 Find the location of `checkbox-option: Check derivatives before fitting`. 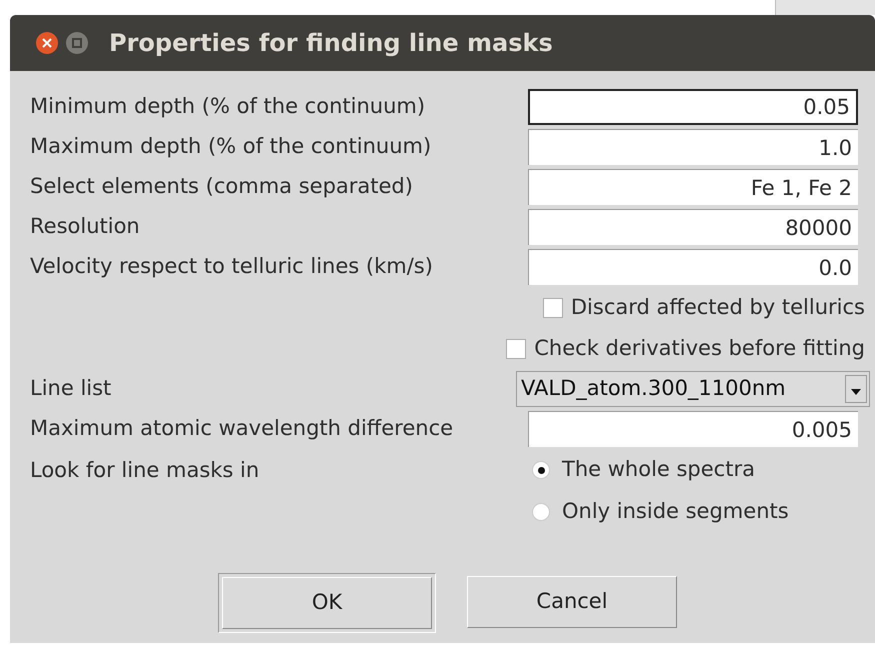

checkbox-option: Check derivatives before fitting is located at coordinates (685, 348).